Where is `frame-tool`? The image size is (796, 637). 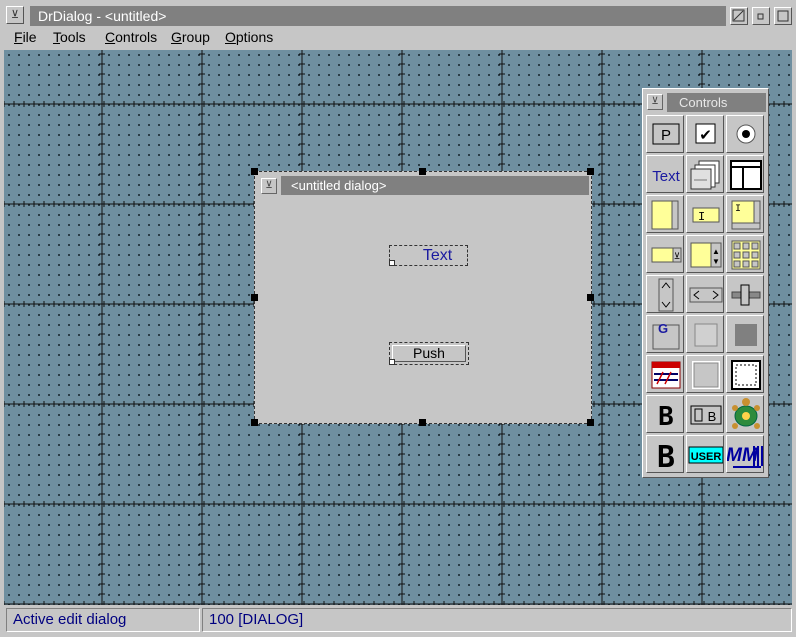 frame-tool is located at coordinates (705, 334).